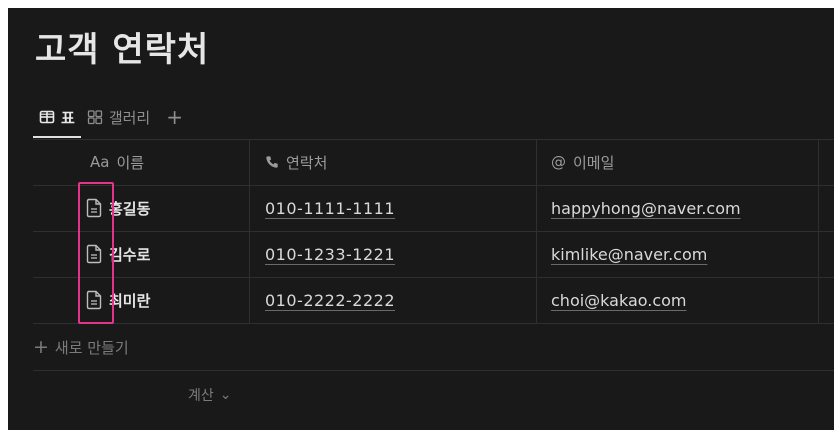 The image size is (834, 439). What do you see at coordinates (68, 117) in the screenshot?
I see `tab-label: 표` at bounding box center [68, 117].